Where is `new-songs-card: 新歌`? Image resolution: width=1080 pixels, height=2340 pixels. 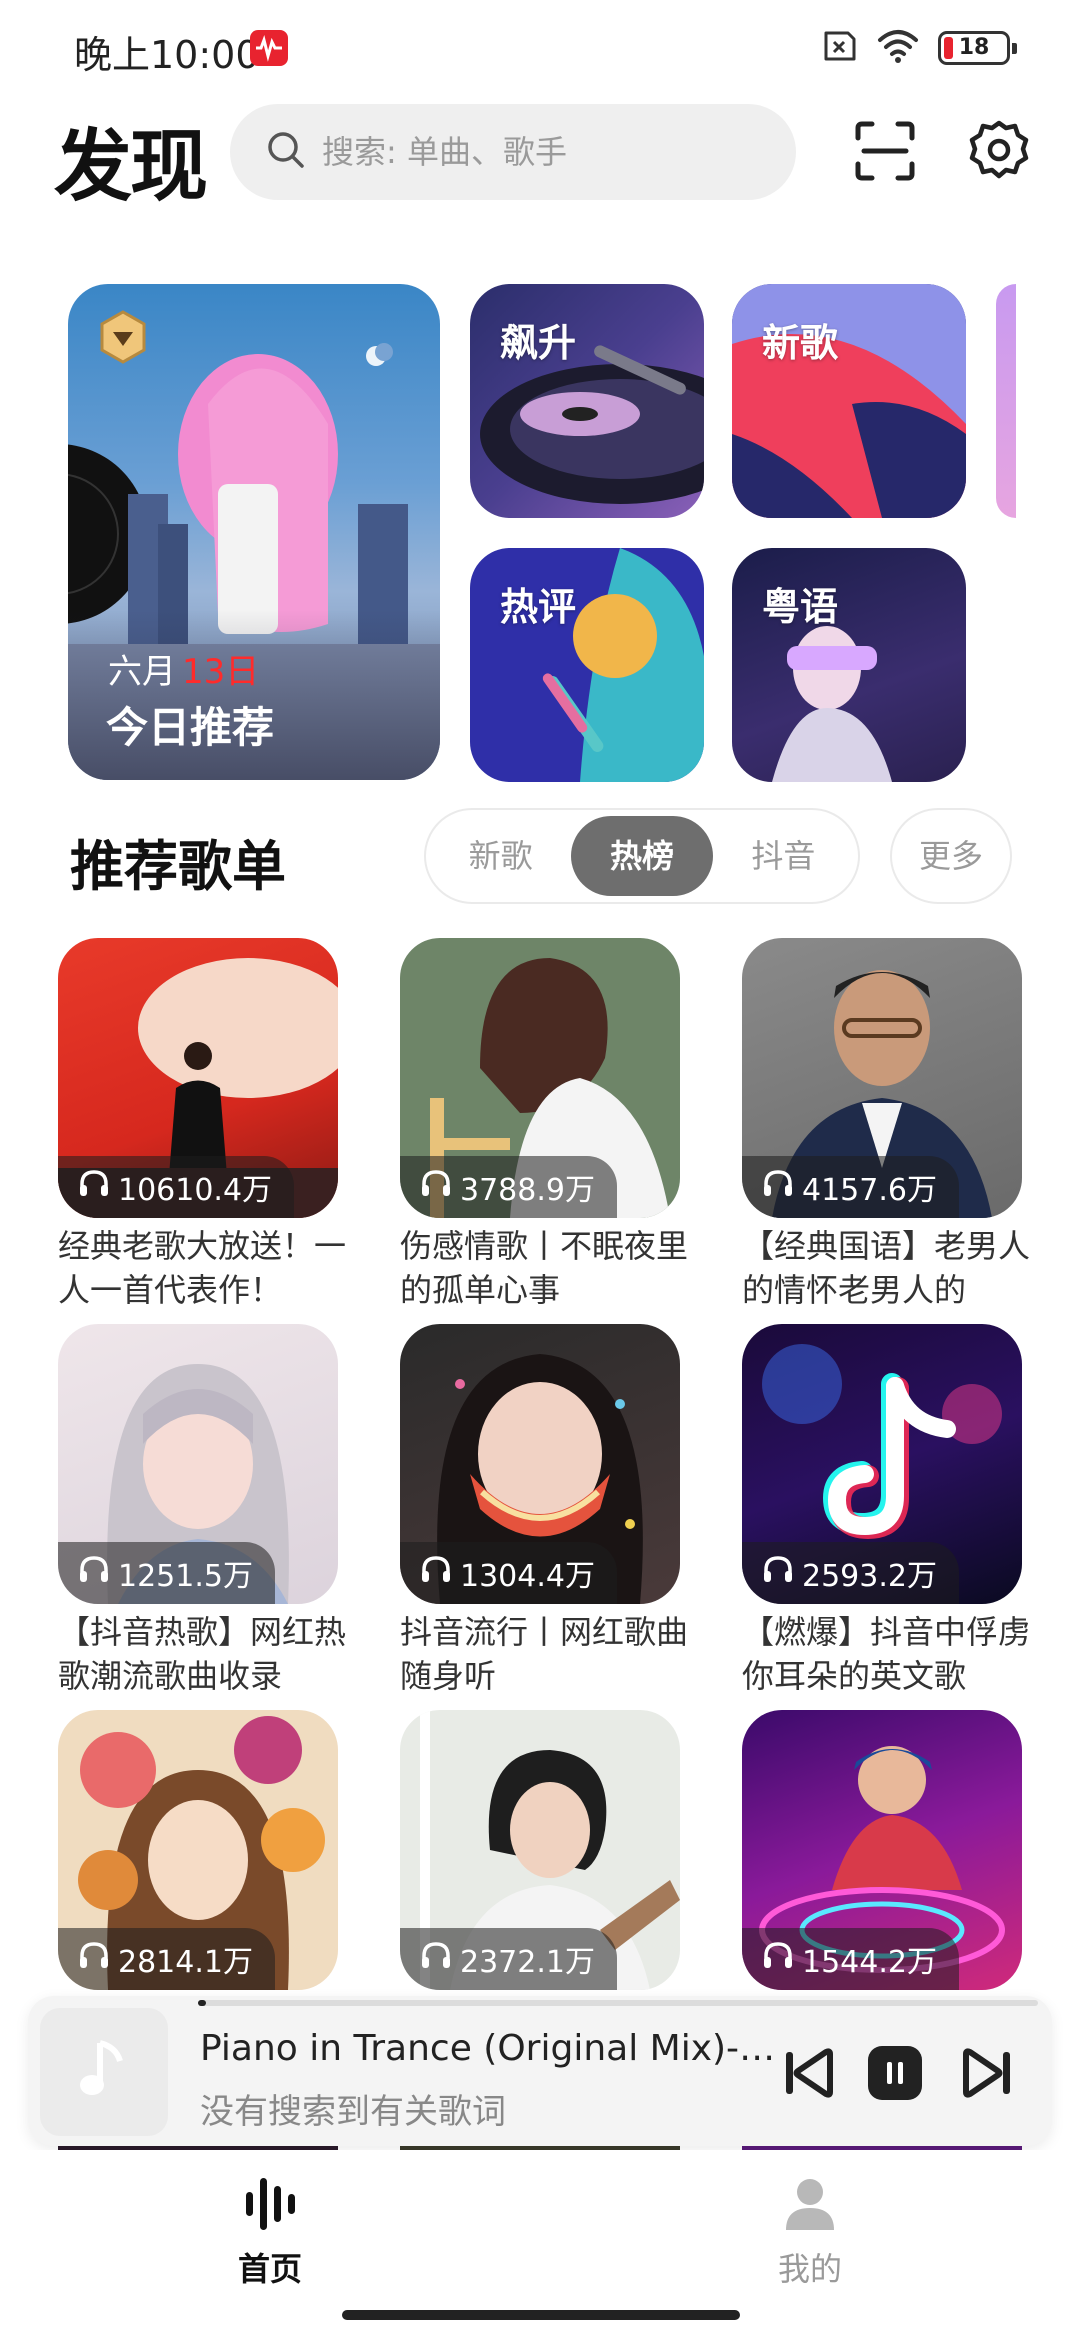 new-songs-card: 新歌 is located at coordinates (849, 401).